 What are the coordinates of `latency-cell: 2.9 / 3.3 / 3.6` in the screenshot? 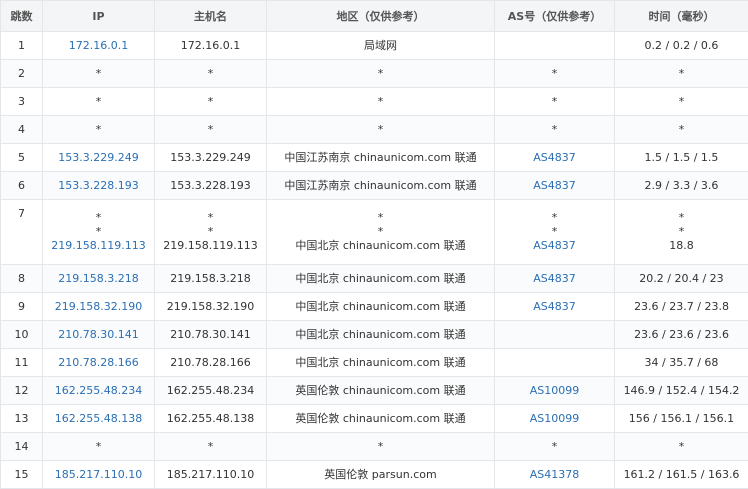 It's located at (681, 186).